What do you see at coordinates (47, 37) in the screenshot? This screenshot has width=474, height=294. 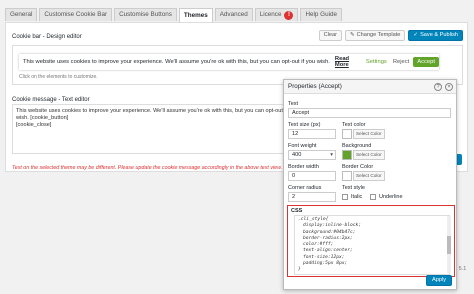 I see `design-editor-title: Cookie bar - Design editor` at bounding box center [47, 37].